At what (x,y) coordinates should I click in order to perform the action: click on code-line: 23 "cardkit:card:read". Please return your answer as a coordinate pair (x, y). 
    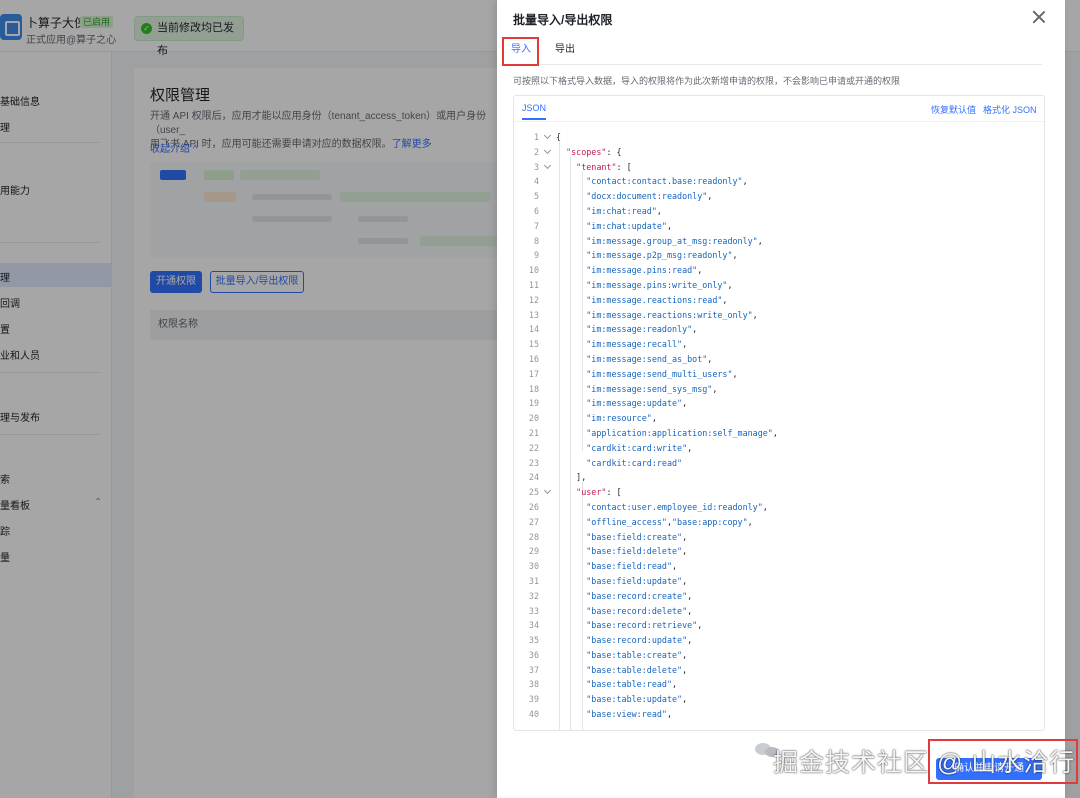
    Looking at the image, I should click on (779, 463).